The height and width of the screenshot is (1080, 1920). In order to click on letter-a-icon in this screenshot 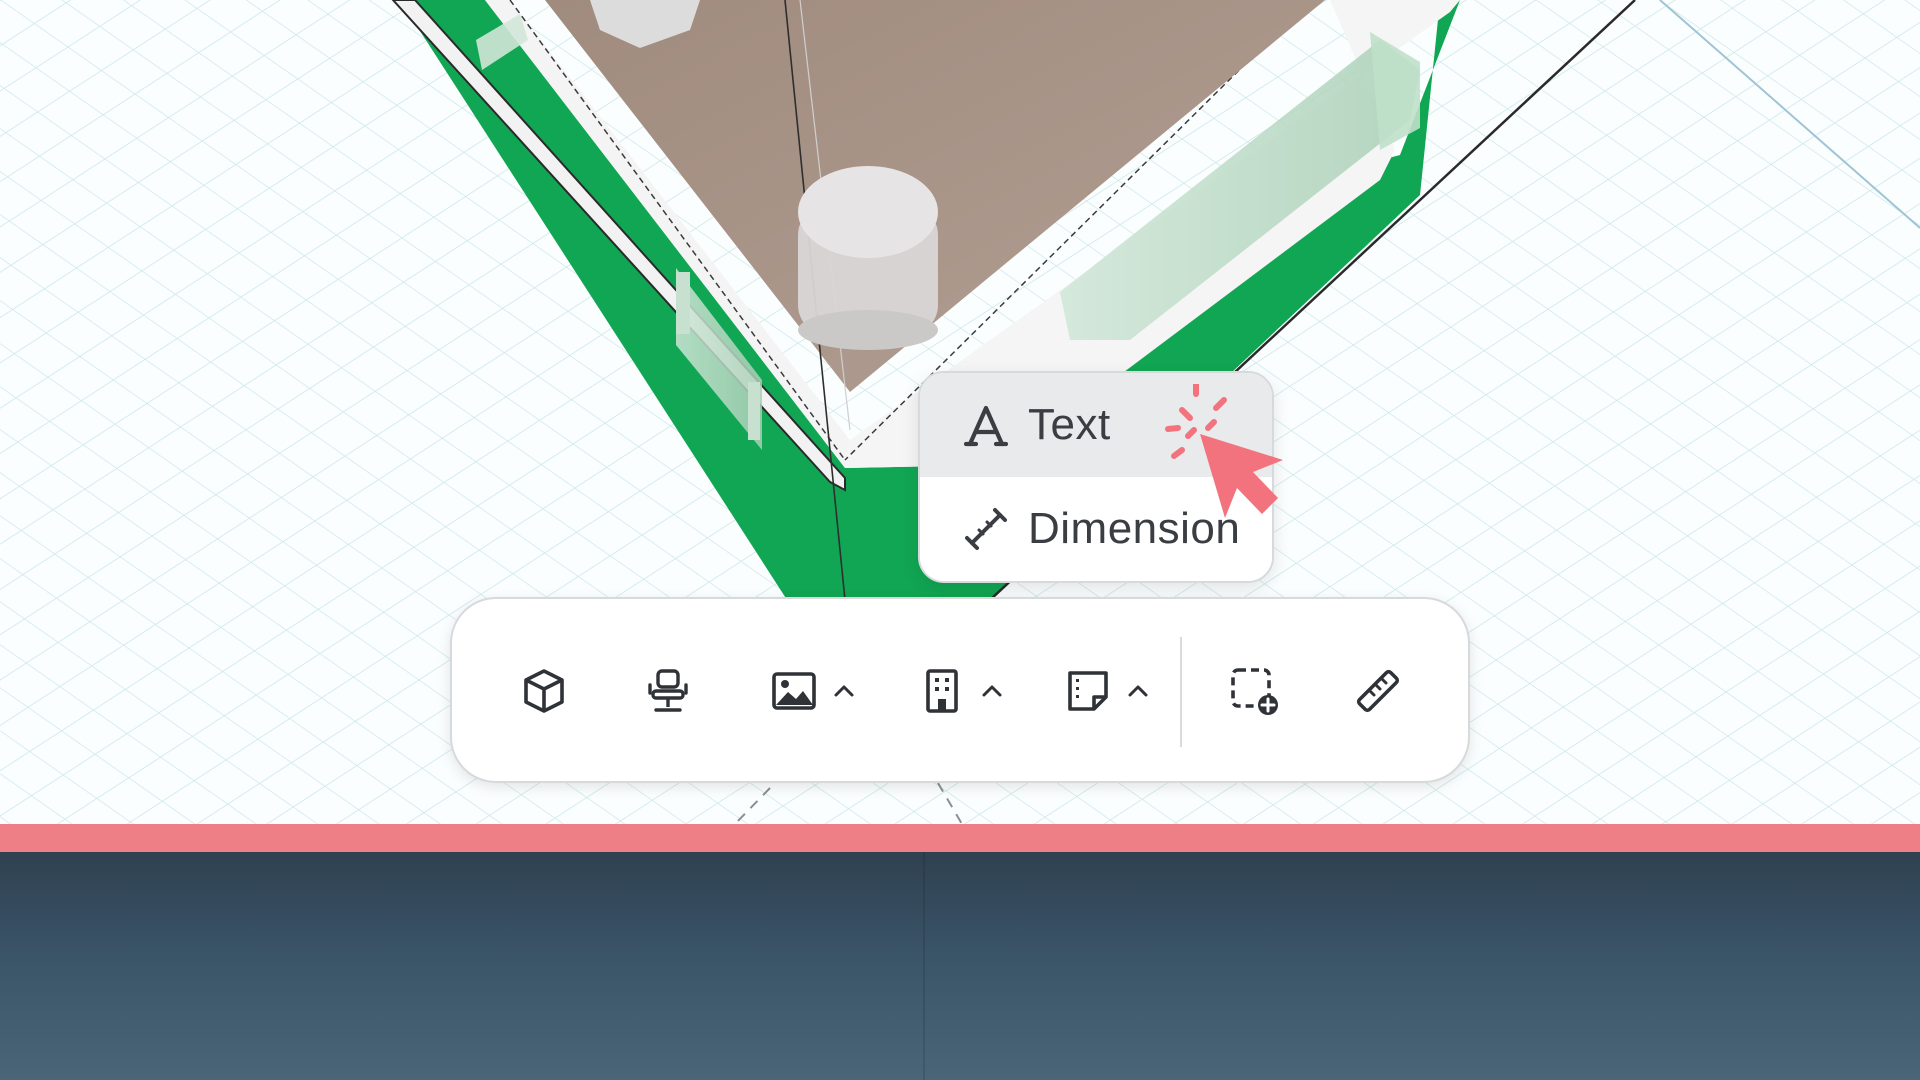, I will do `click(986, 425)`.